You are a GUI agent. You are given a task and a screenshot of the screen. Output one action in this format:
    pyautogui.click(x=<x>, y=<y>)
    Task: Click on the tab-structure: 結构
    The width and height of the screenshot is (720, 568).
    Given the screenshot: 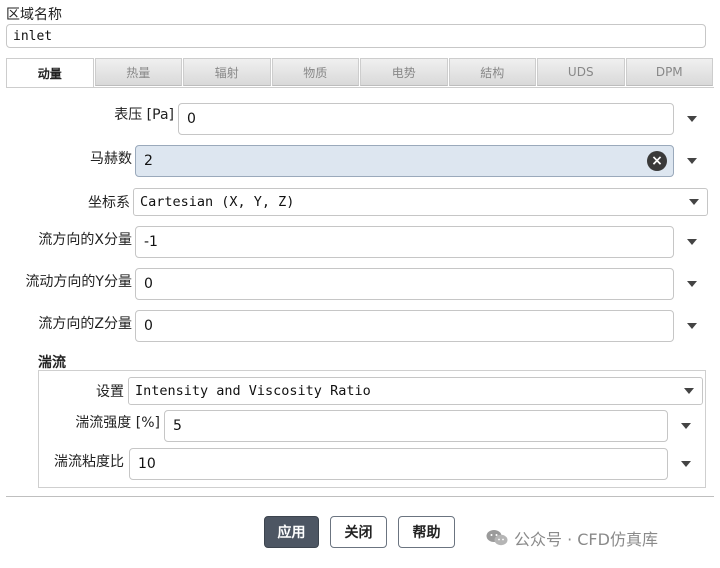 What is the action you would take?
    pyautogui.click(x=492, y=72)
    